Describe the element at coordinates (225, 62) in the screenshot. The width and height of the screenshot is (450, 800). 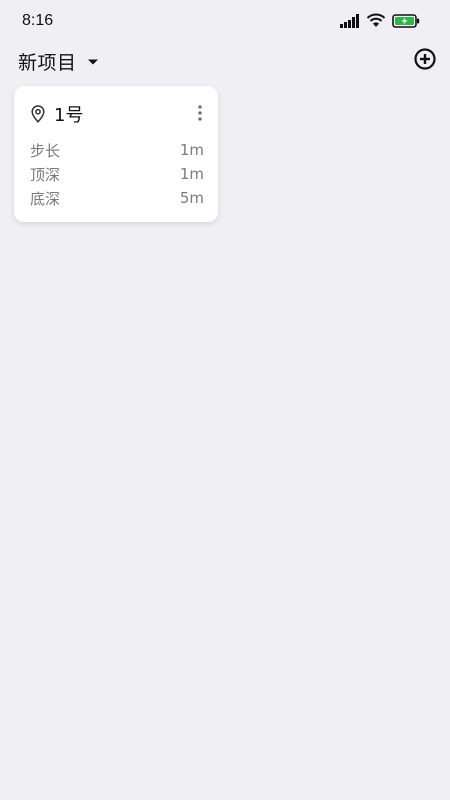
I see `app-header: 新项目` at that location.